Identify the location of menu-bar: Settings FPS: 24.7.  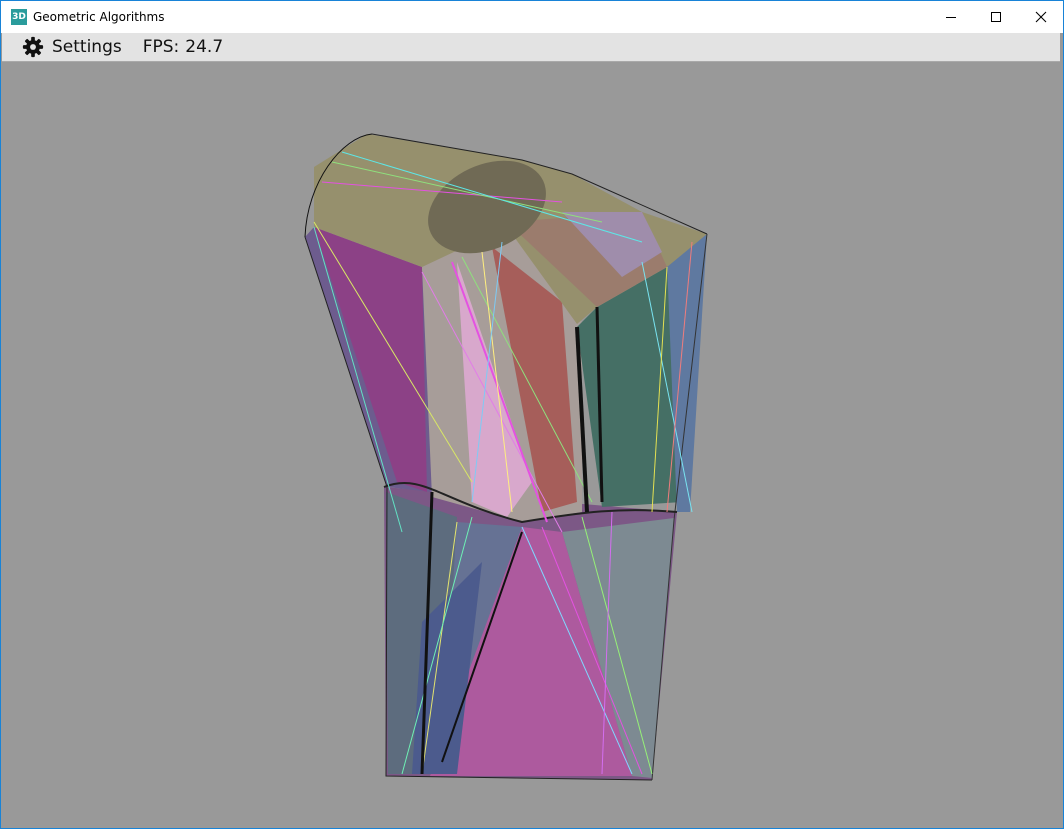
(531, 47).